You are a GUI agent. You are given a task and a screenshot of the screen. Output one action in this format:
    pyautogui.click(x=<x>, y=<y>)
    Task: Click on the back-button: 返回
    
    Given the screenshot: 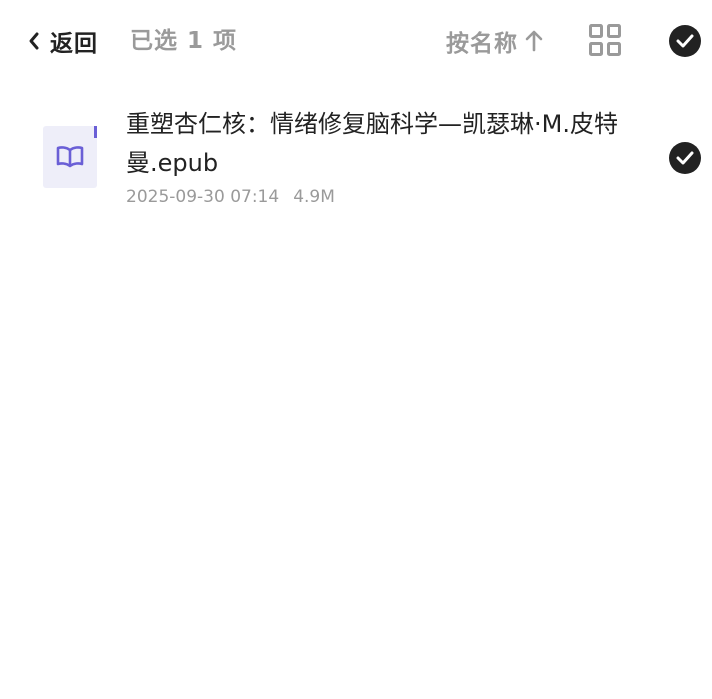 What is the action you would take?
    pyautogui.click(x=63, y=41)
    